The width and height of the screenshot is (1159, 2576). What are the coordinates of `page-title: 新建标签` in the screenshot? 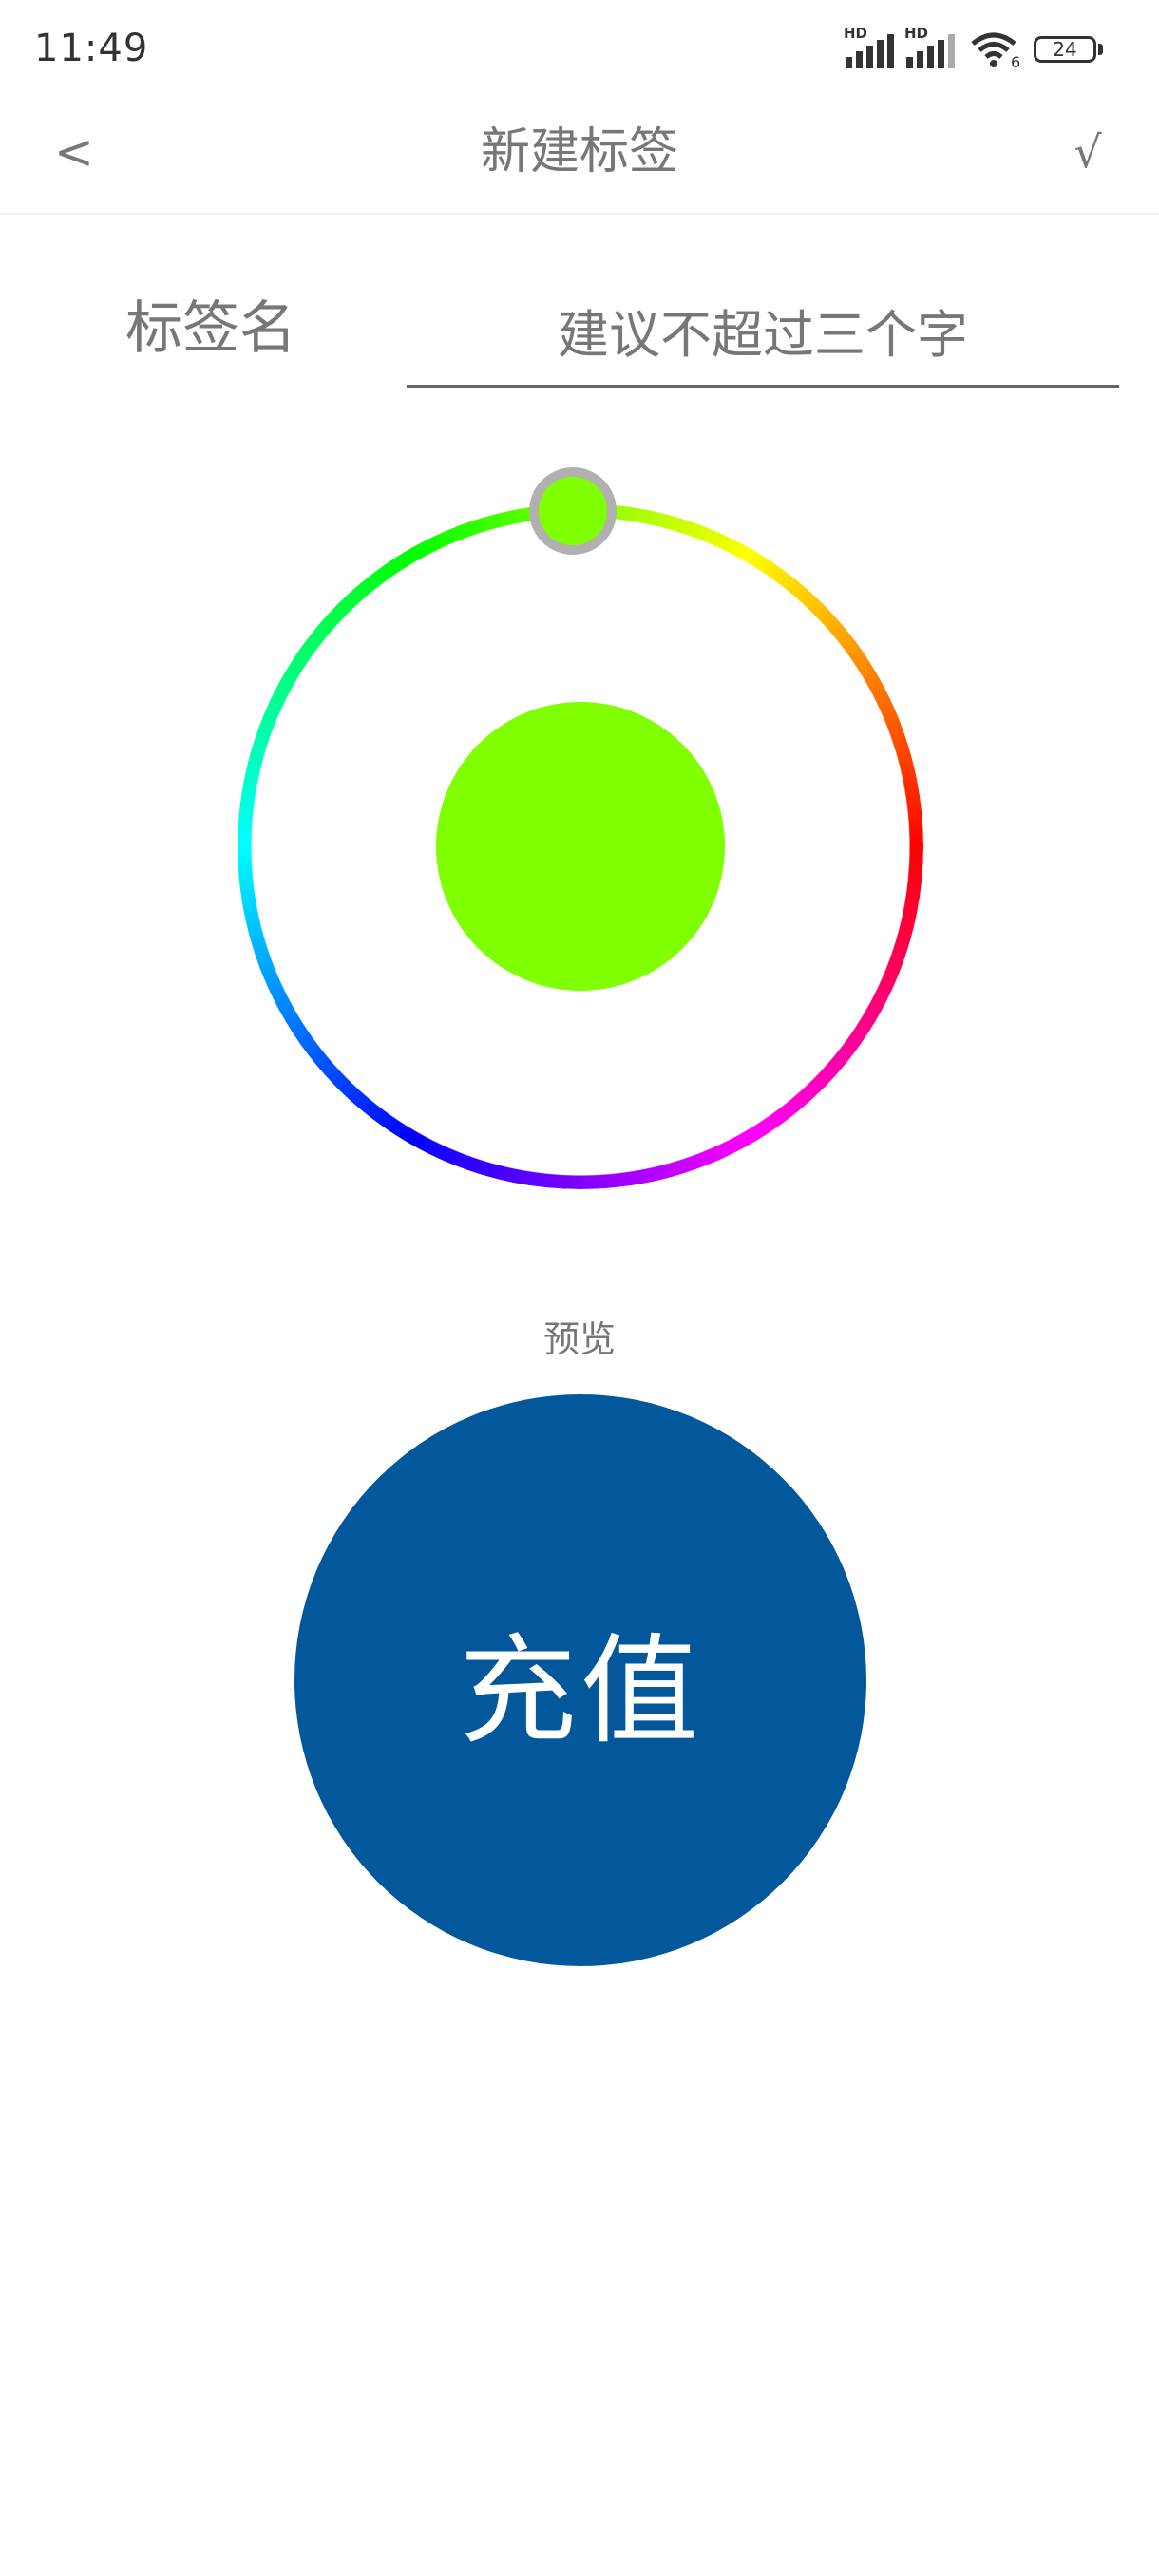 It's located at (579, 151).